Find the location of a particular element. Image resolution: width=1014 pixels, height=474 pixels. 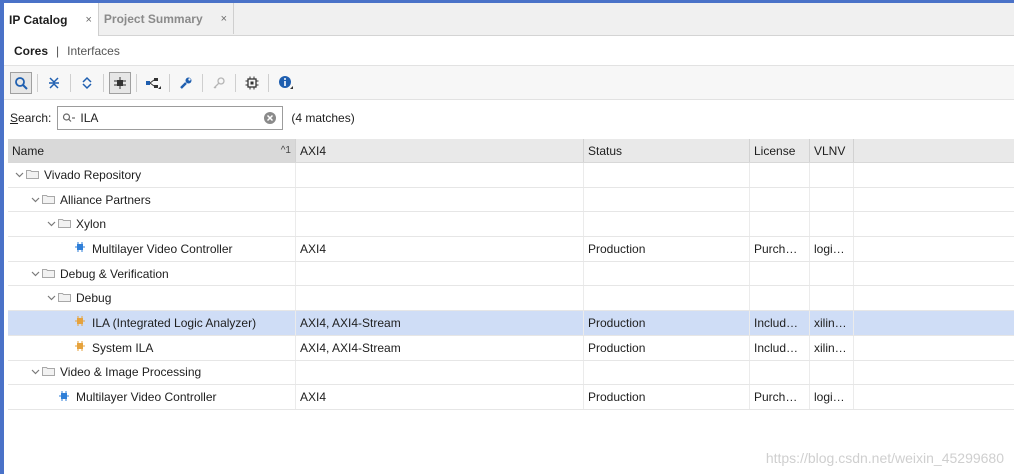

cell-interfaces: AXI4 is located at coordinates (440, 249).